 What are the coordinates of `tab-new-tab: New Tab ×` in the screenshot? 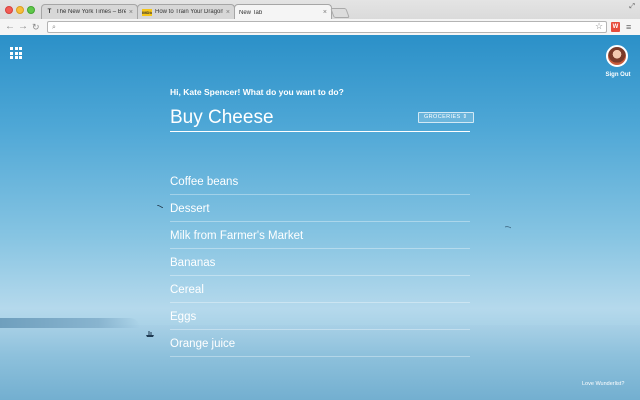 It's located at (283, 12).